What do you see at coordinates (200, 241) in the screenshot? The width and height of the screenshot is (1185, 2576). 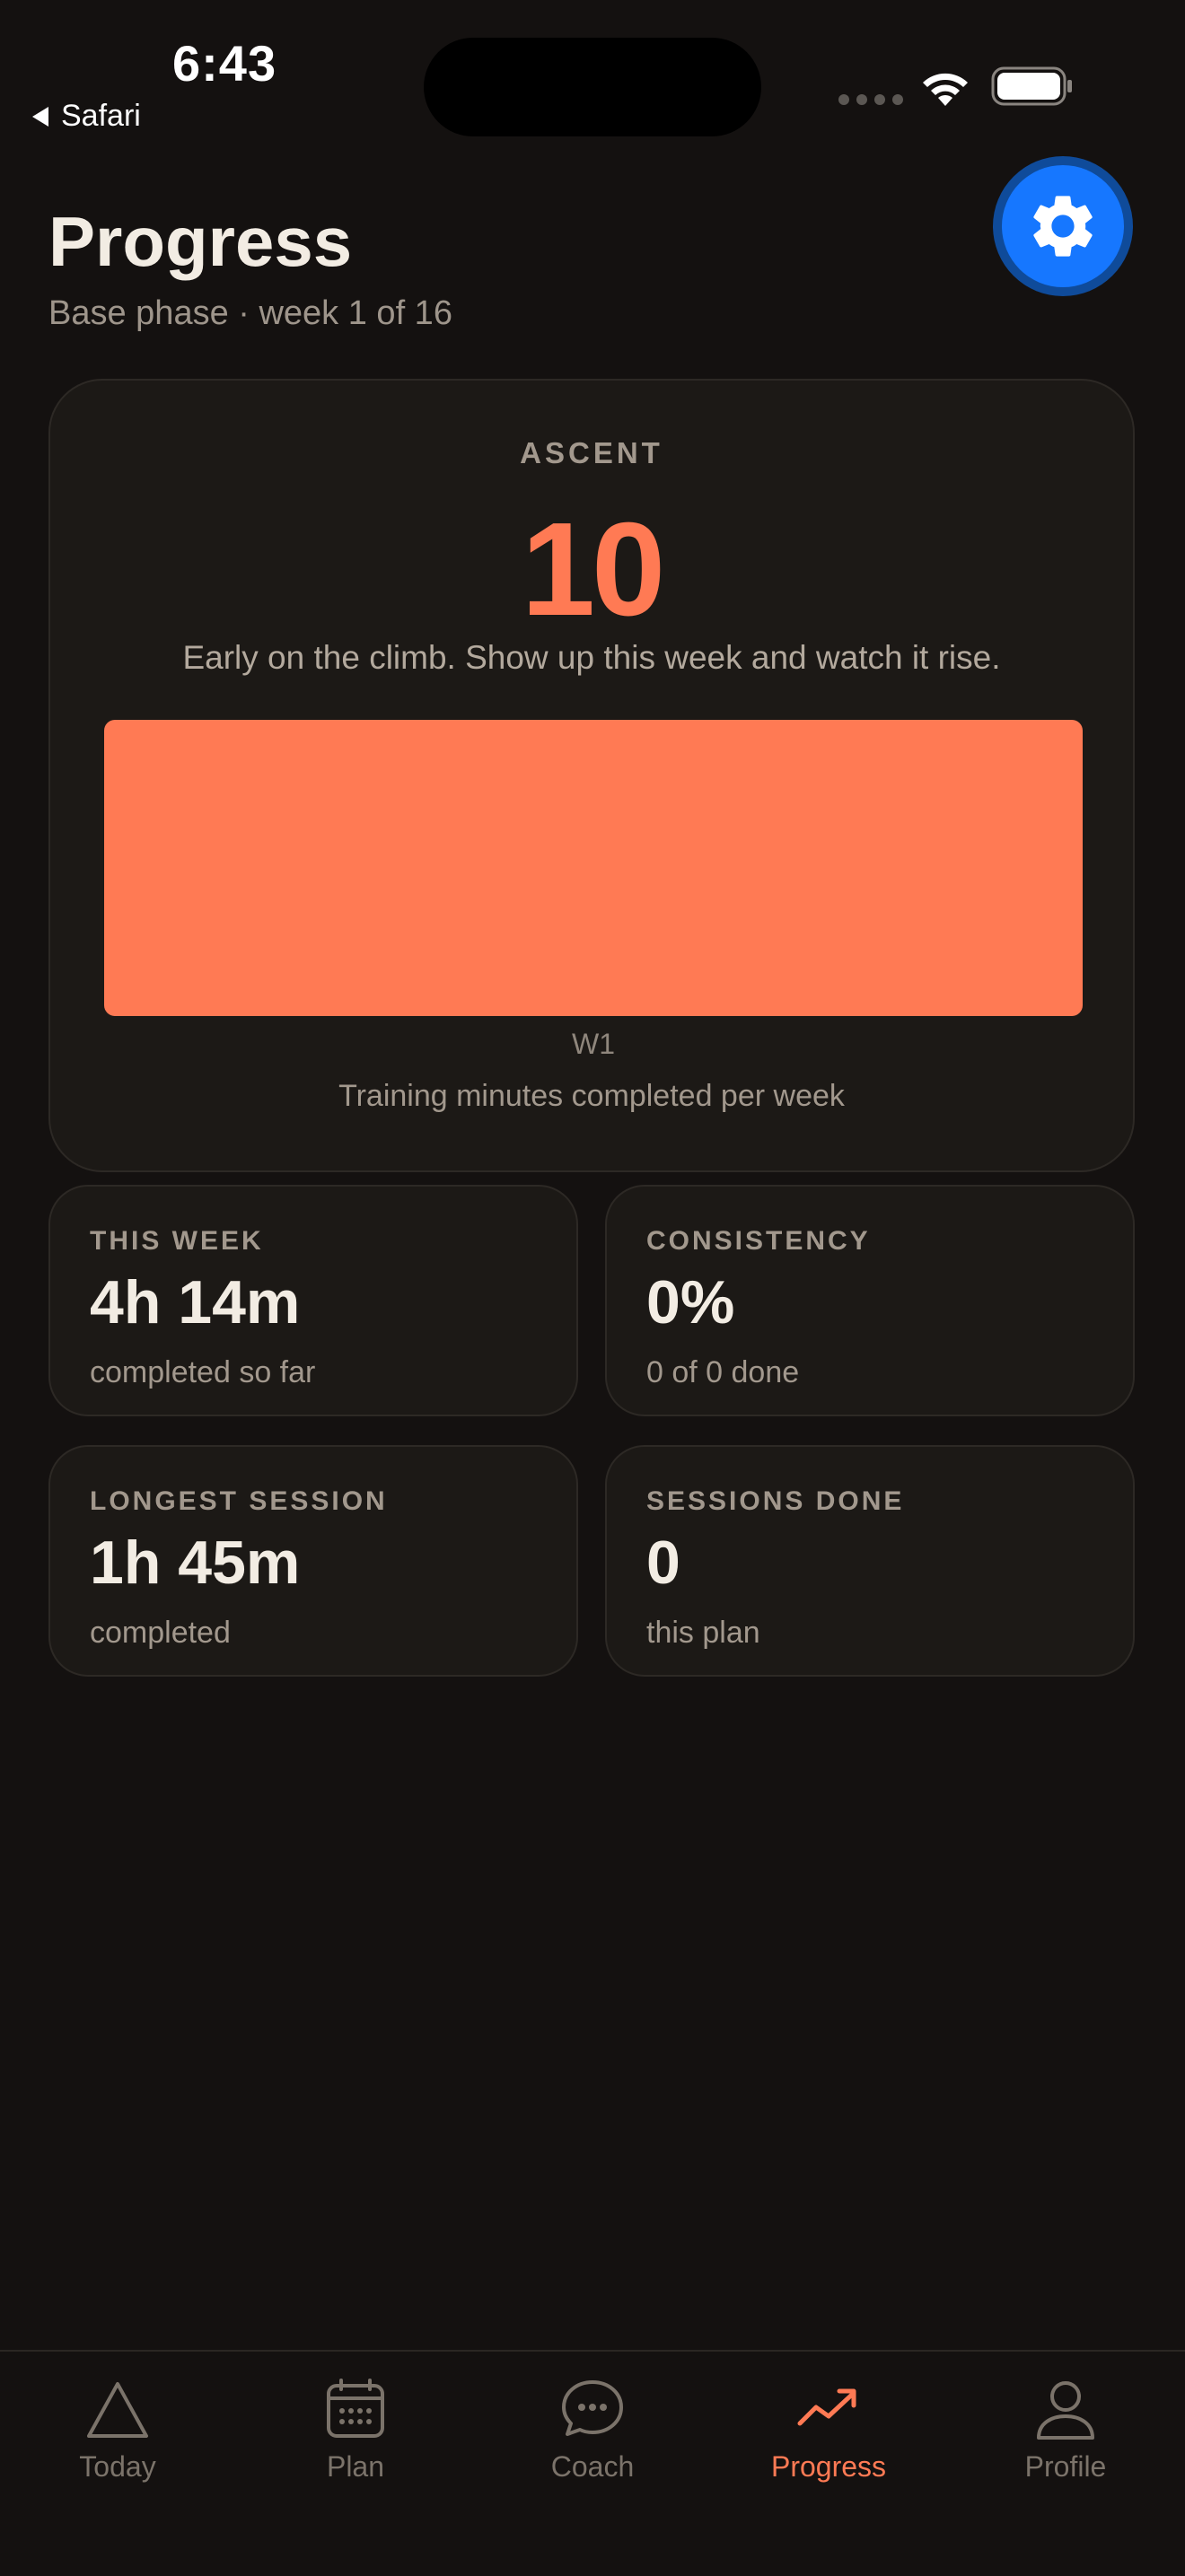 I see `page-title: Progress` at bounding box center [200, 241].